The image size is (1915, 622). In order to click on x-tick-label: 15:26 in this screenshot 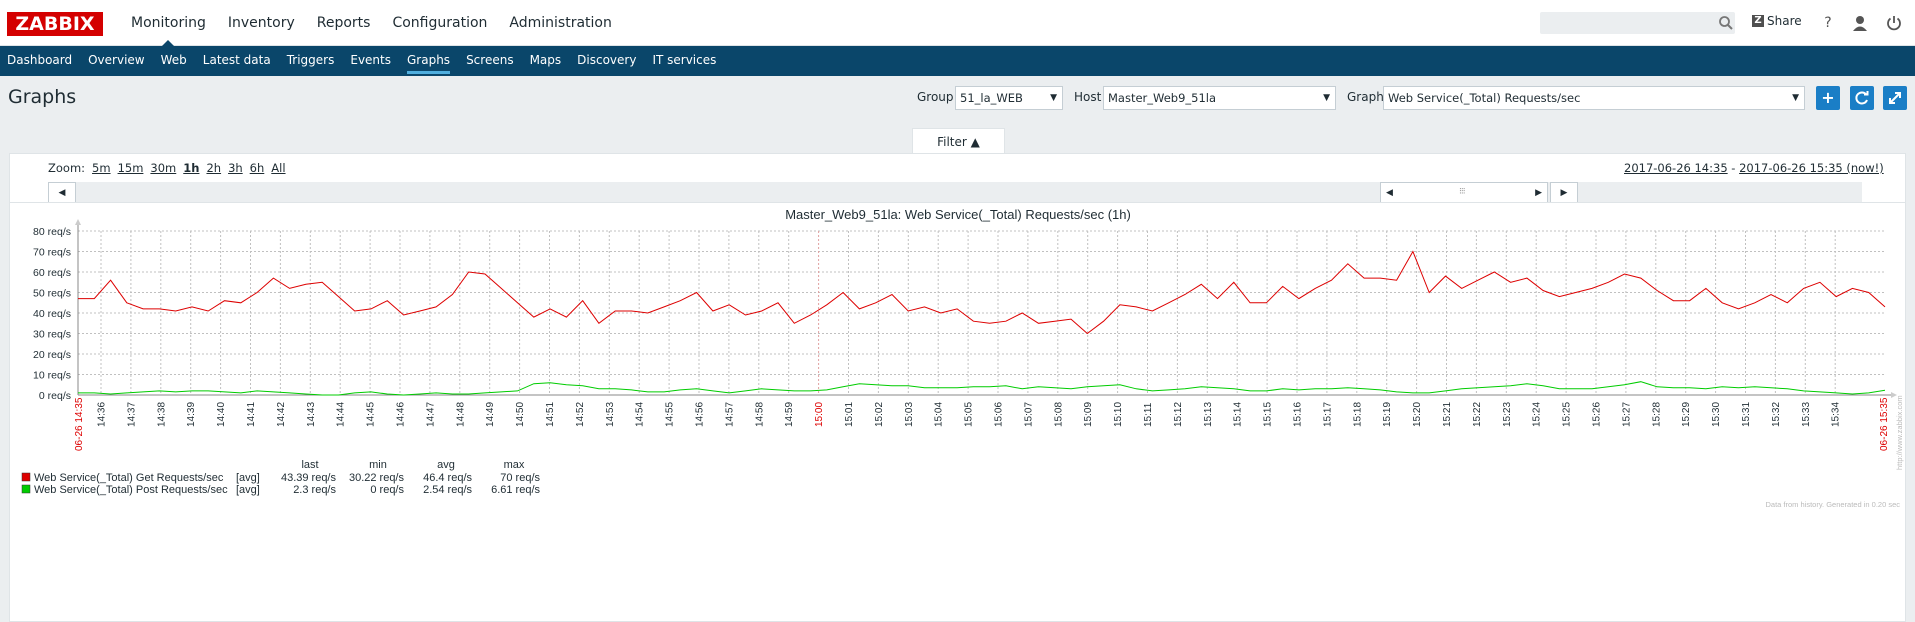, I will do `click(1597, 414)`.